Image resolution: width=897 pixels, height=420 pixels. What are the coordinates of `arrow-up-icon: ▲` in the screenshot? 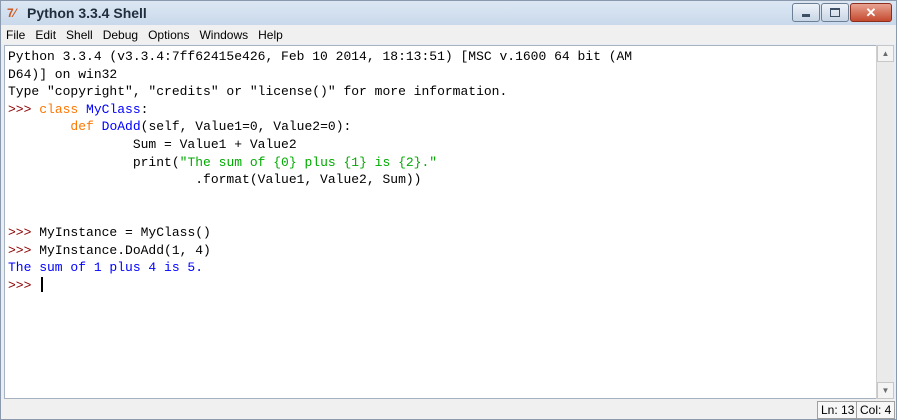 It's located at (885, 53).